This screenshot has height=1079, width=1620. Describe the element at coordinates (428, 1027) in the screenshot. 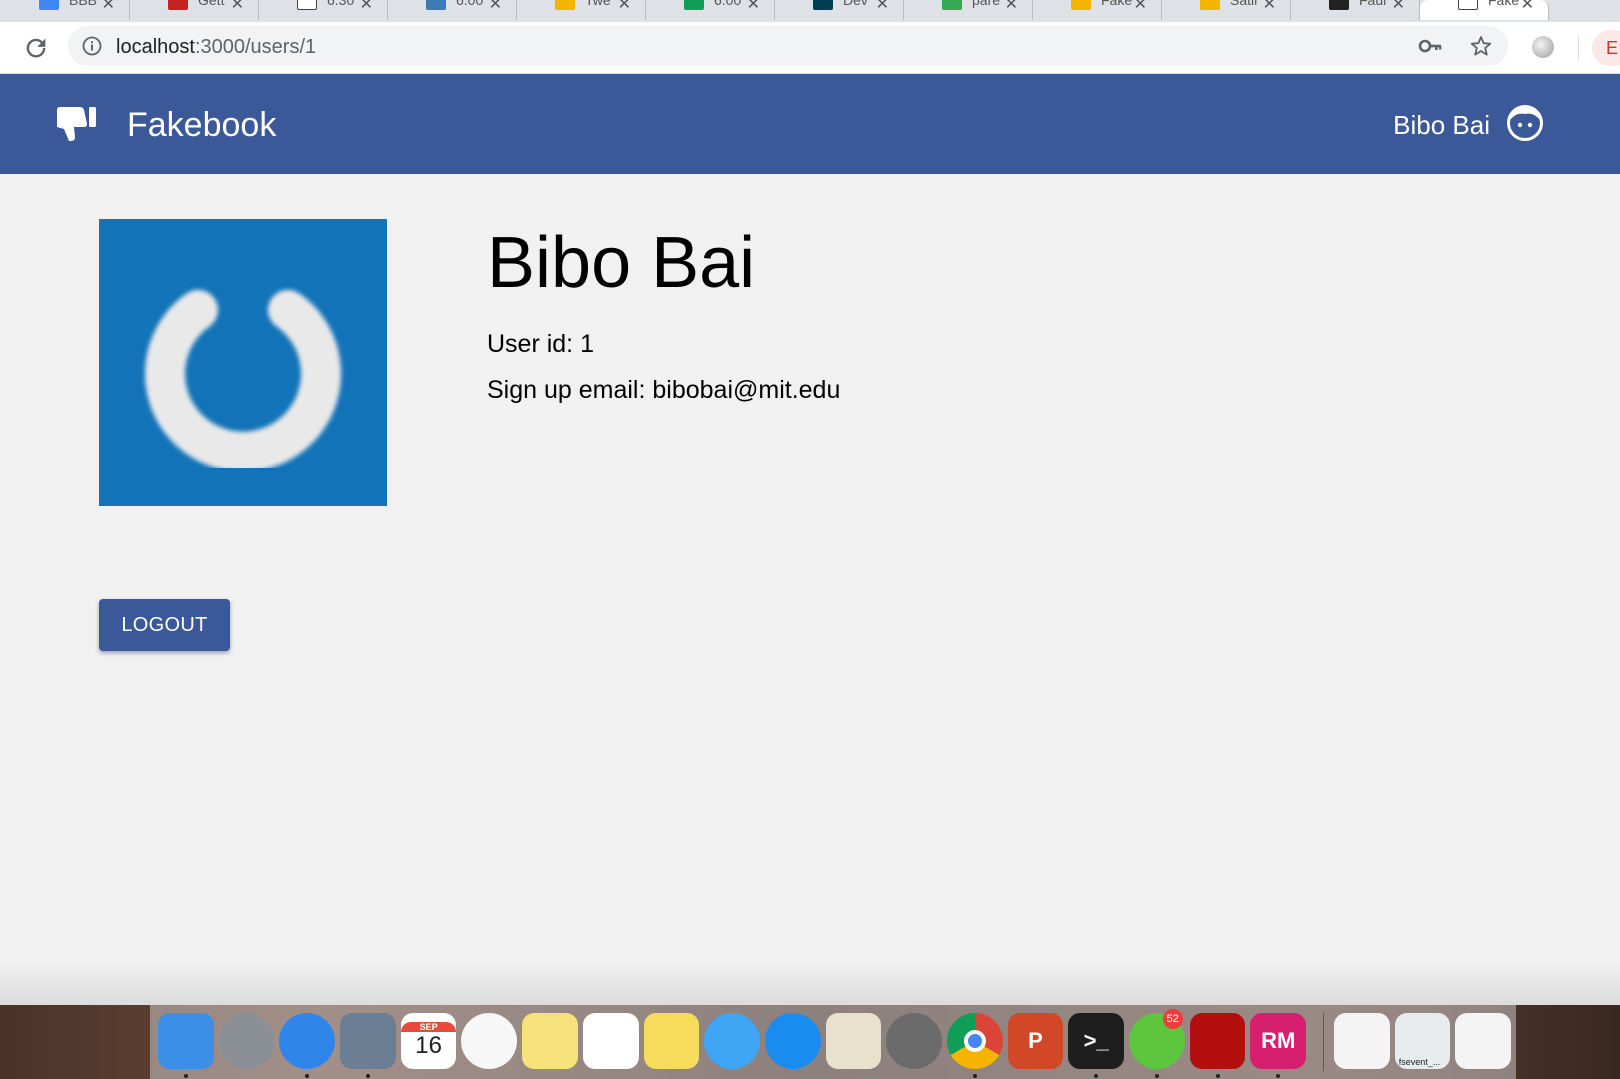

I see `calendar-month: SEP` at that location.